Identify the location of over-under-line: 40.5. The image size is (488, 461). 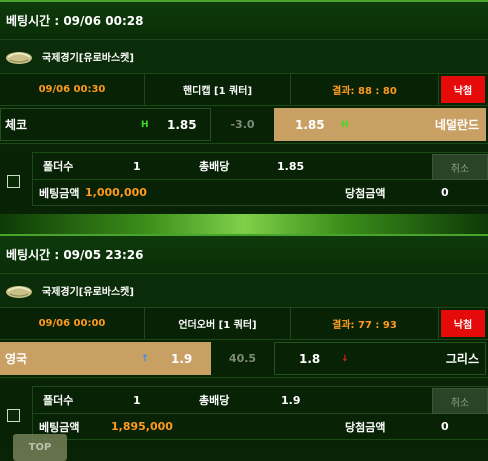
(242, 358).